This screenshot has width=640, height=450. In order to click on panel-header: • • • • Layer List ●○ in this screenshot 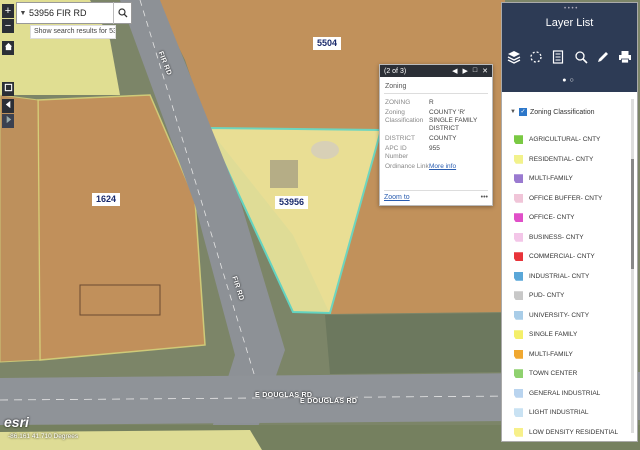, I will do `click(569, 47)`.